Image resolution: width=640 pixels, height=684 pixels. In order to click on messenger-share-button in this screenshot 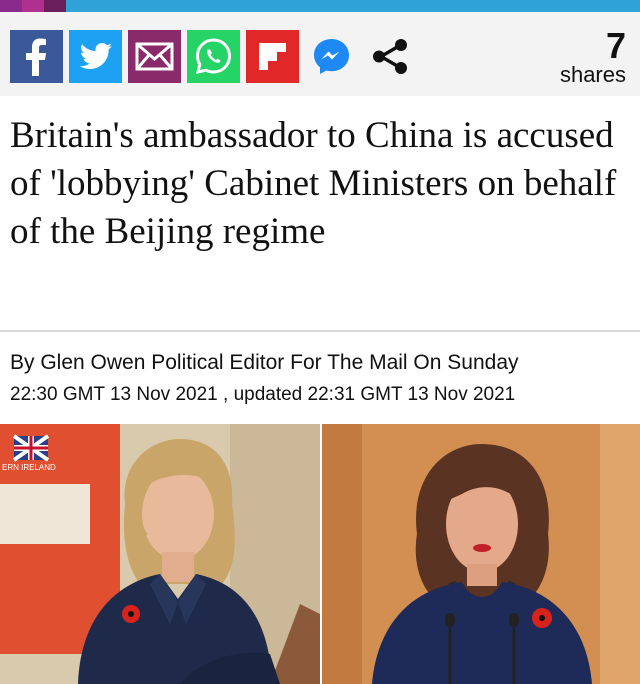, I will do `click(331, 56)`.